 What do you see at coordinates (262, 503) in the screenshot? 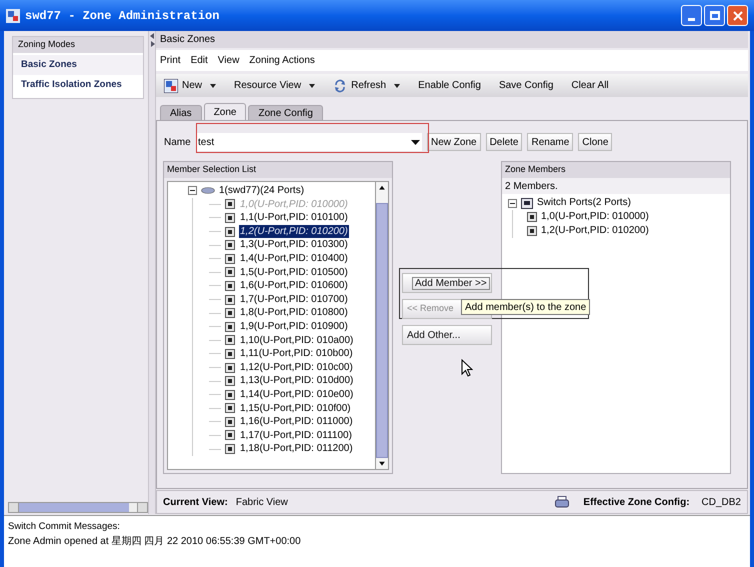
I see `status-value: Fabric View` at bounding box center [262, 503].